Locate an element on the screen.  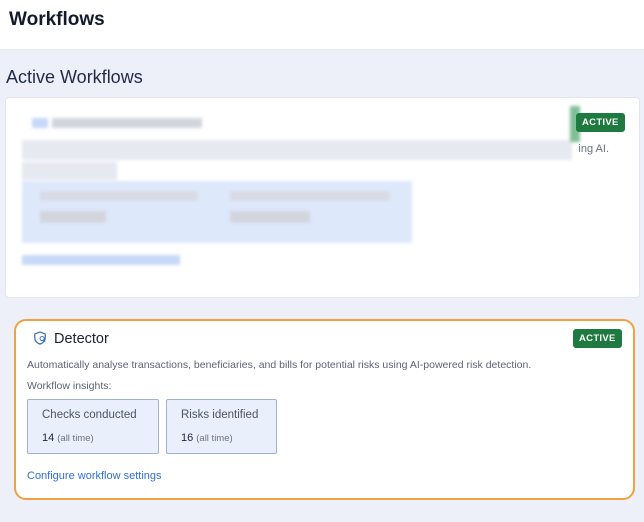
section-title: Active Workflows is located at coordinates (74, 77).